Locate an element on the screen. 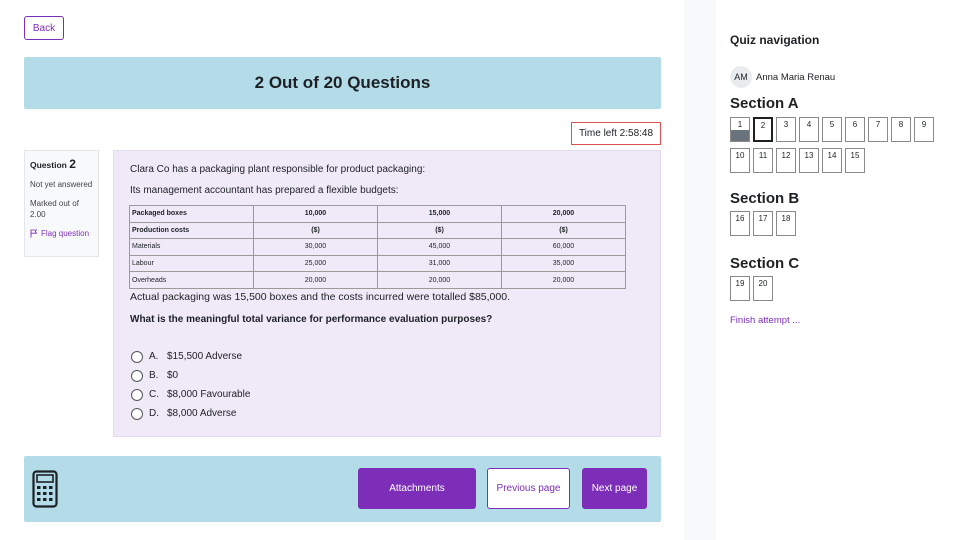 The width and height of the screenshot is (960, 540). quiz-nav-question-6: 6 is located at coordinates (855, 129).